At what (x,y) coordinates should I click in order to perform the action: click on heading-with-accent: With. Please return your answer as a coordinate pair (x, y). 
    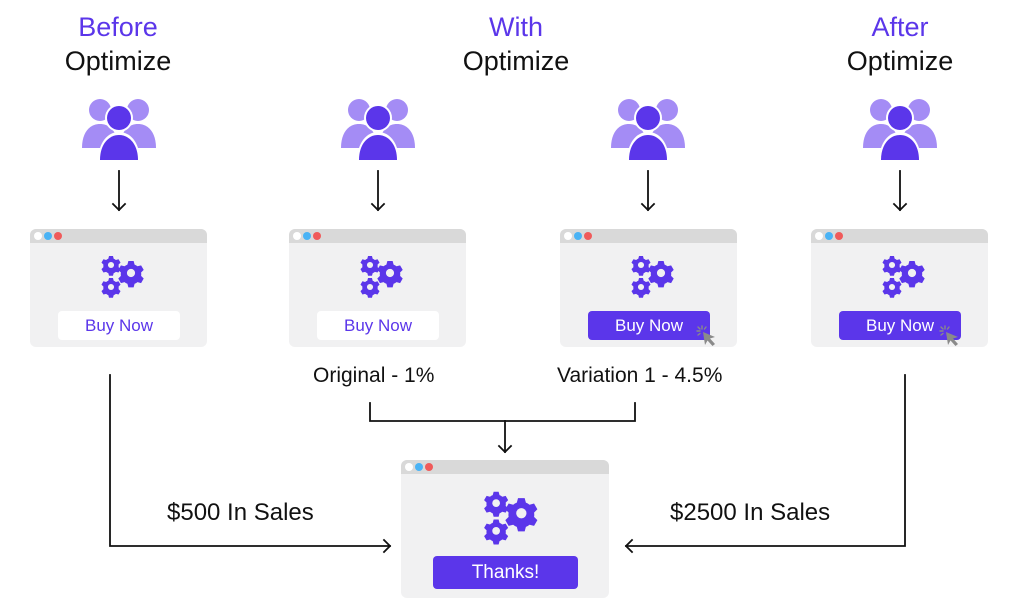
    Looking at the image, I should click on (516, 27).